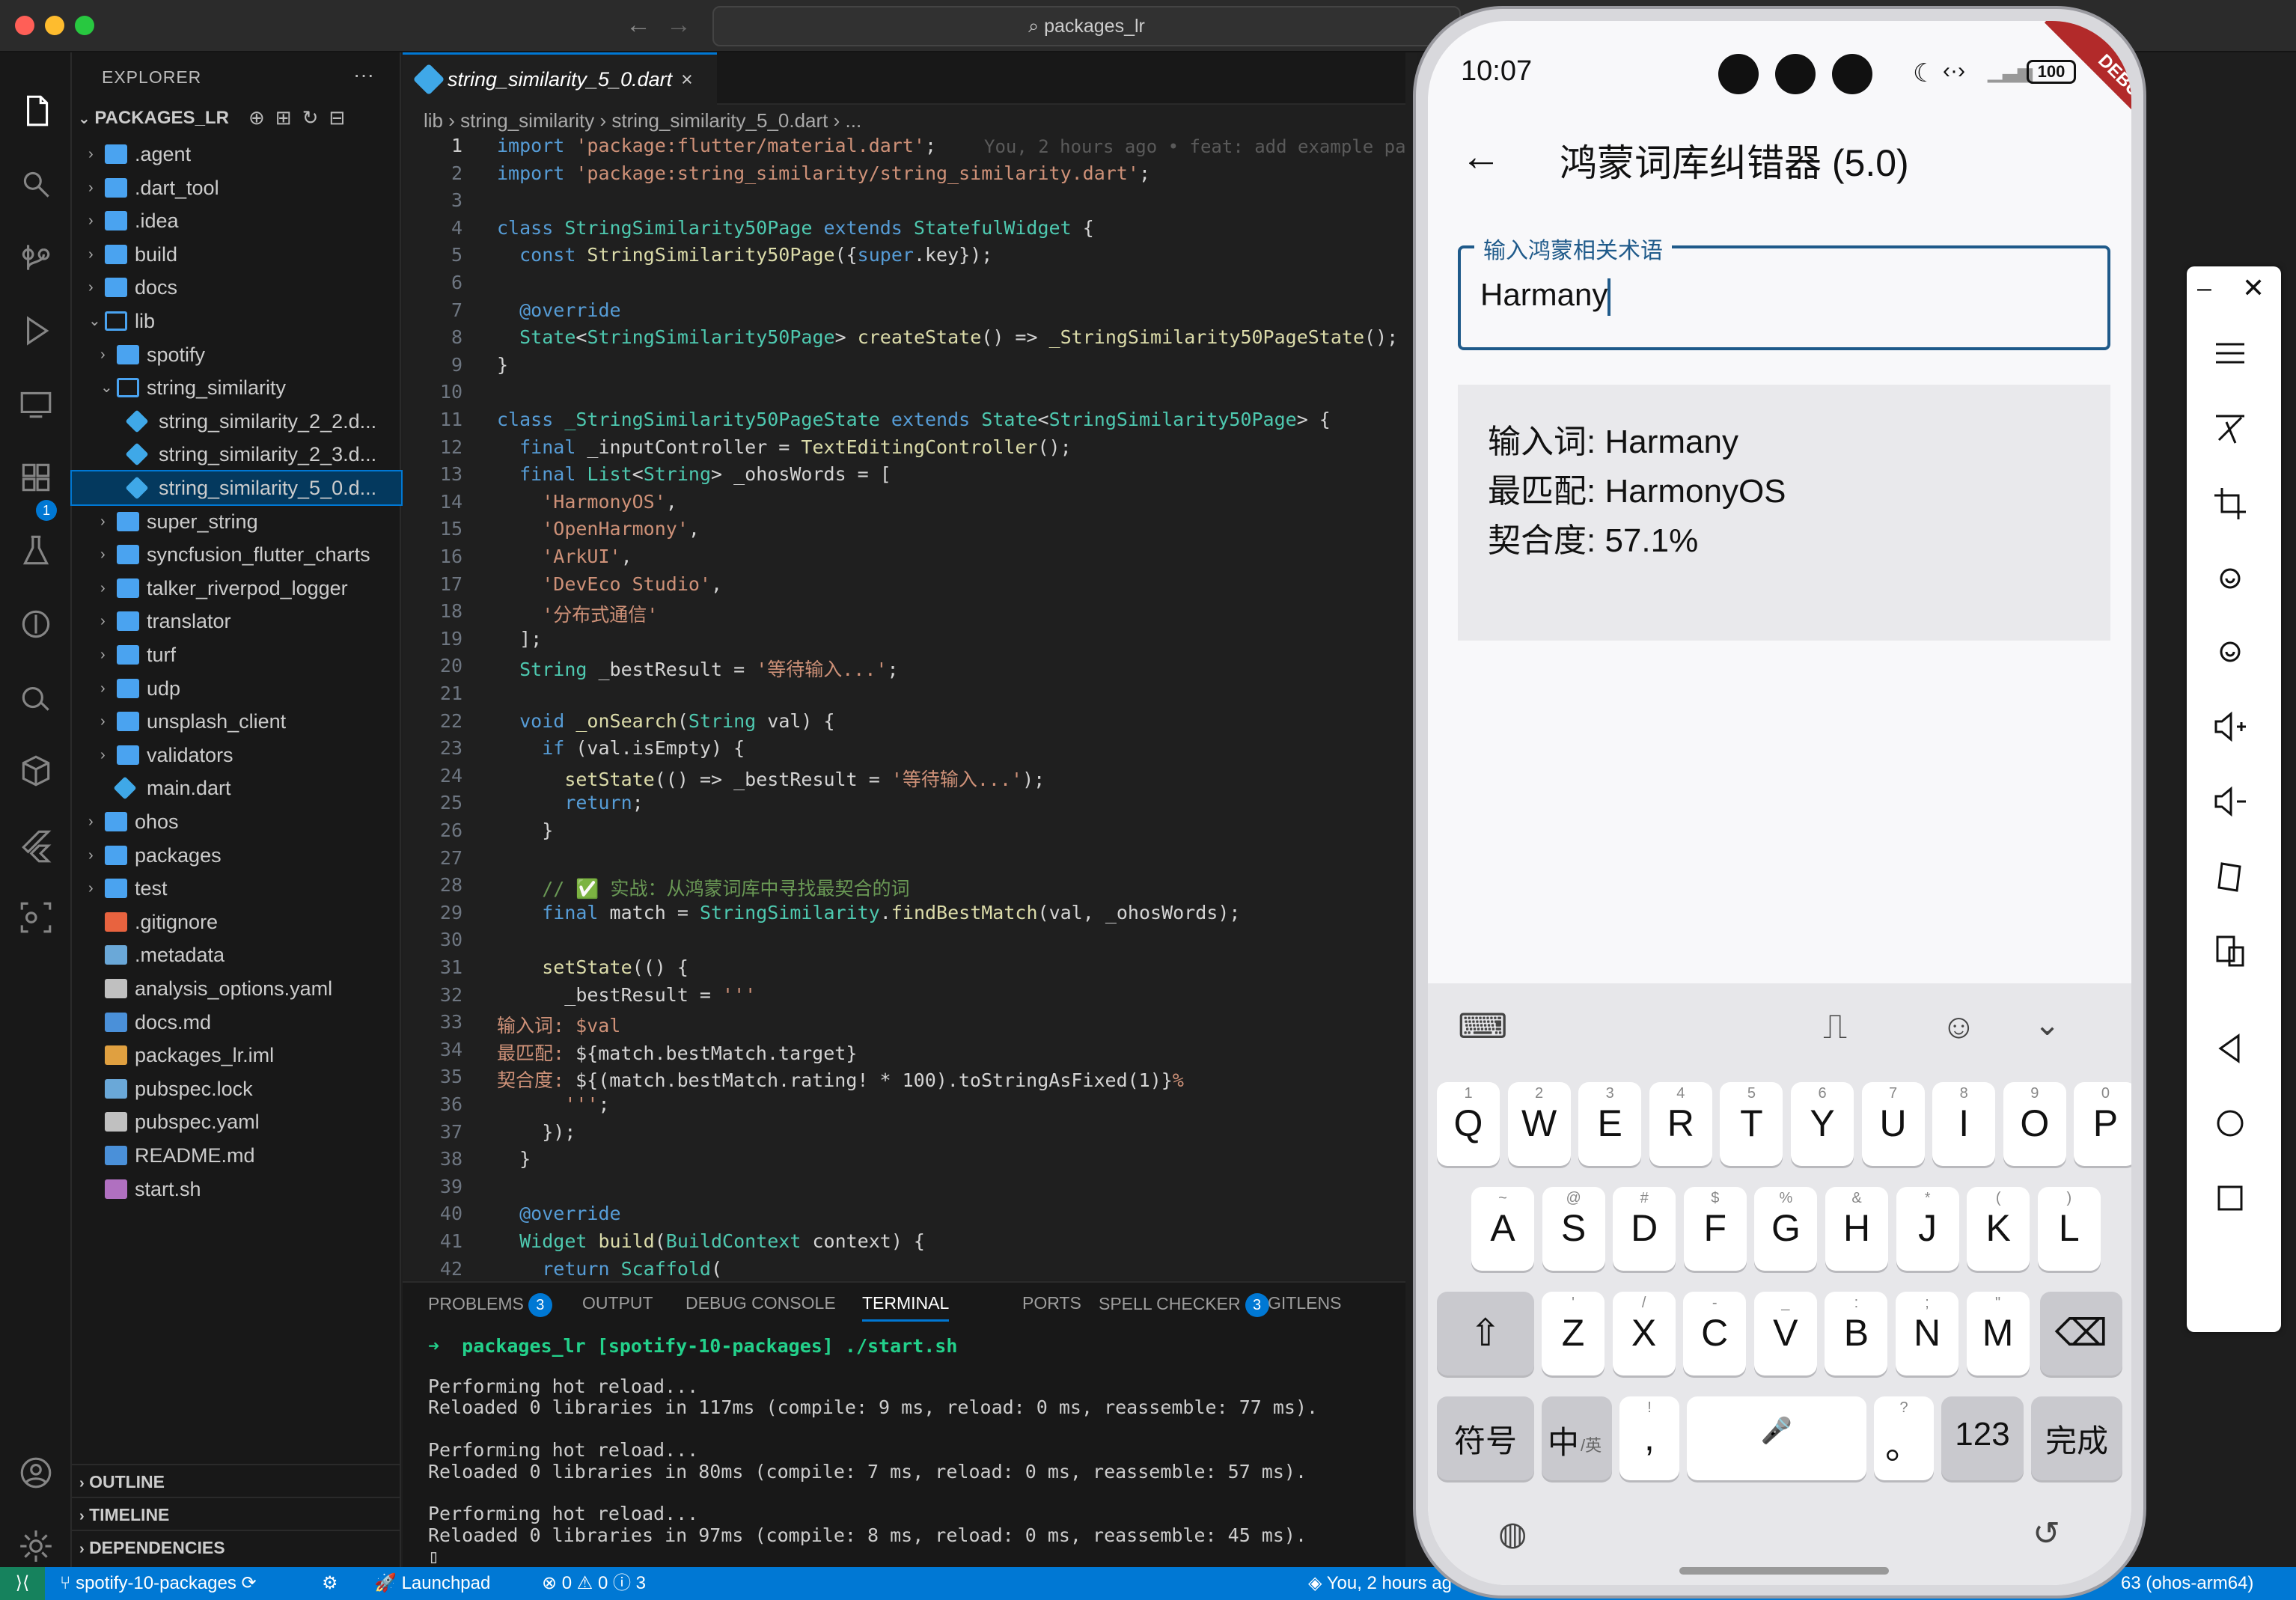  What do you see at coordinates (519, 639) in the screenshot?
I see `code-line: ];` at bounding box center [519, 639].